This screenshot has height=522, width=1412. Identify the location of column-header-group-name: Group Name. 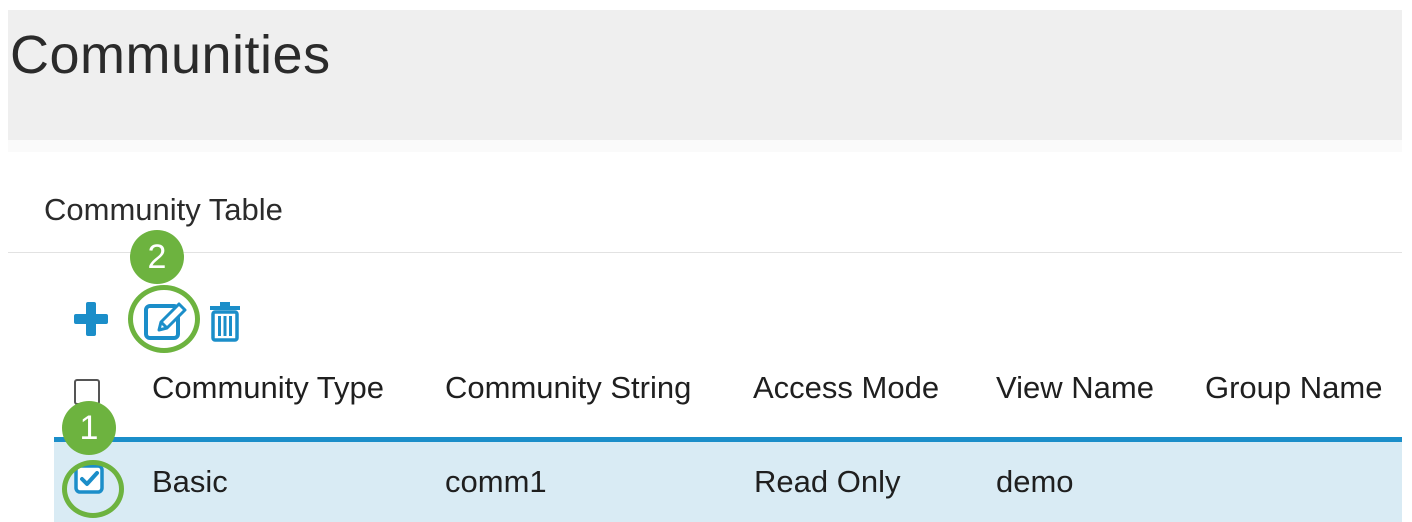
(1293, 388).